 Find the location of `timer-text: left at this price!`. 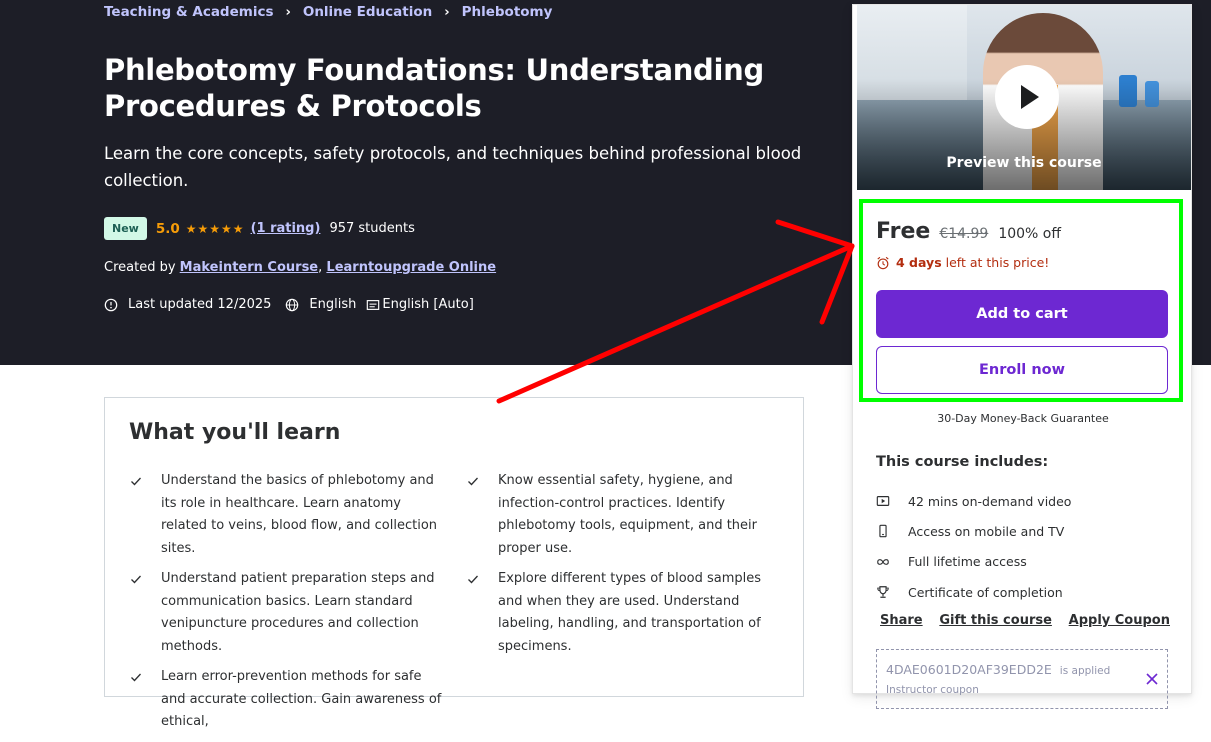

timer-text: left at this price! is located at coordinates (997, 262).